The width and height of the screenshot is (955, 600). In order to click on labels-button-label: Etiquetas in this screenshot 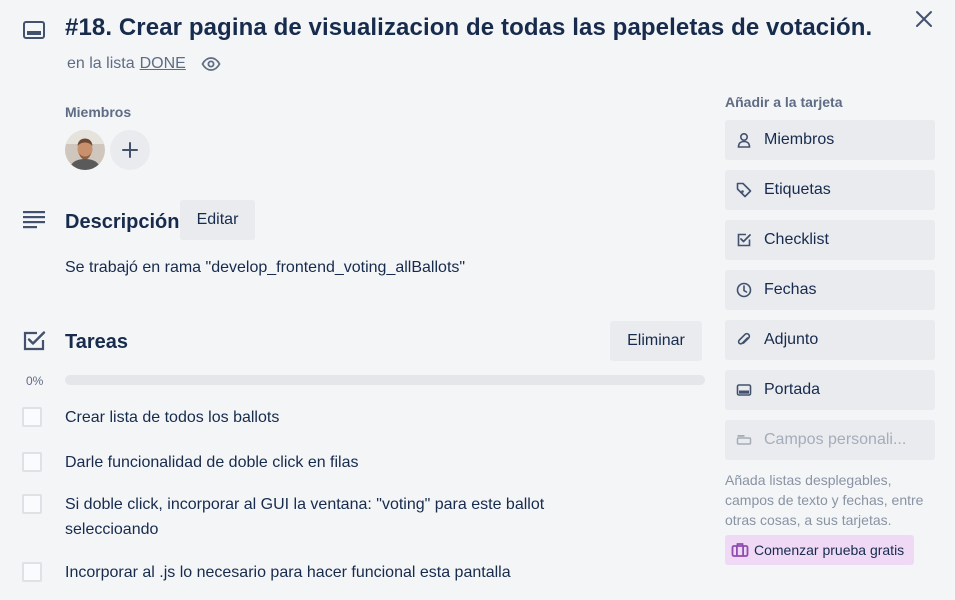, I will do `click(797, 189)`.